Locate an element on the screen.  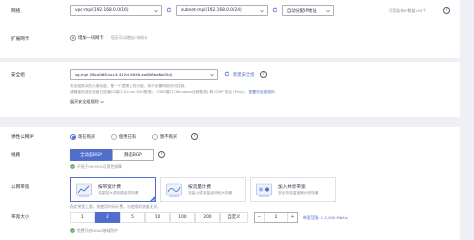
bandwidth-card-desc: 流量较大或较稳定的场景 is located at coordinates (118, 193).